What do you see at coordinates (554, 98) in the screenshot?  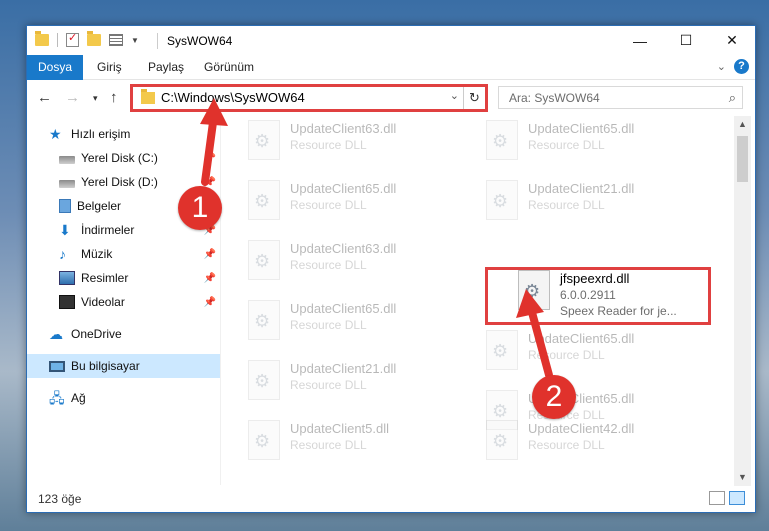 I see `search-placeholder: Ara: SysWOW64` at bounding box center [554, 98].